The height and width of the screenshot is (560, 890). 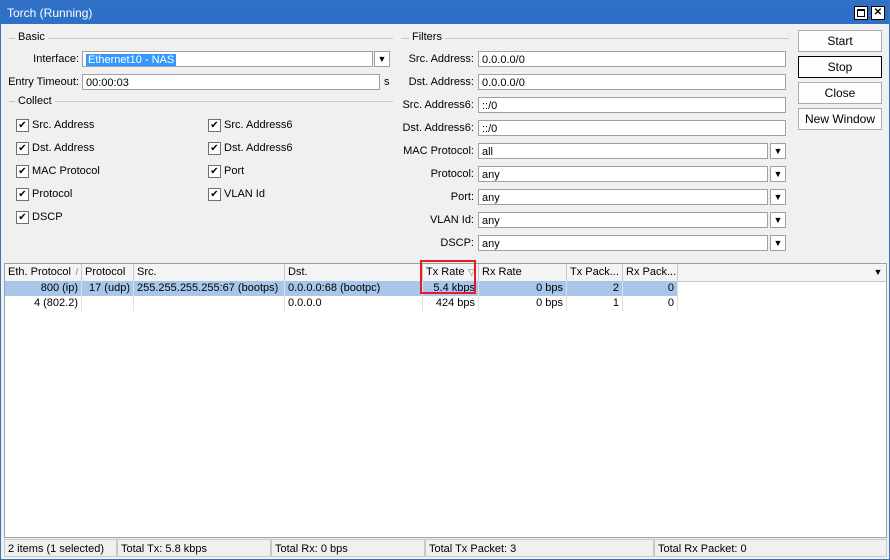 What do you see at coordinates (523, 272) in the screenshot?
I see `column-rx-rate: Rx Rate` at bounding box center [523, 272].